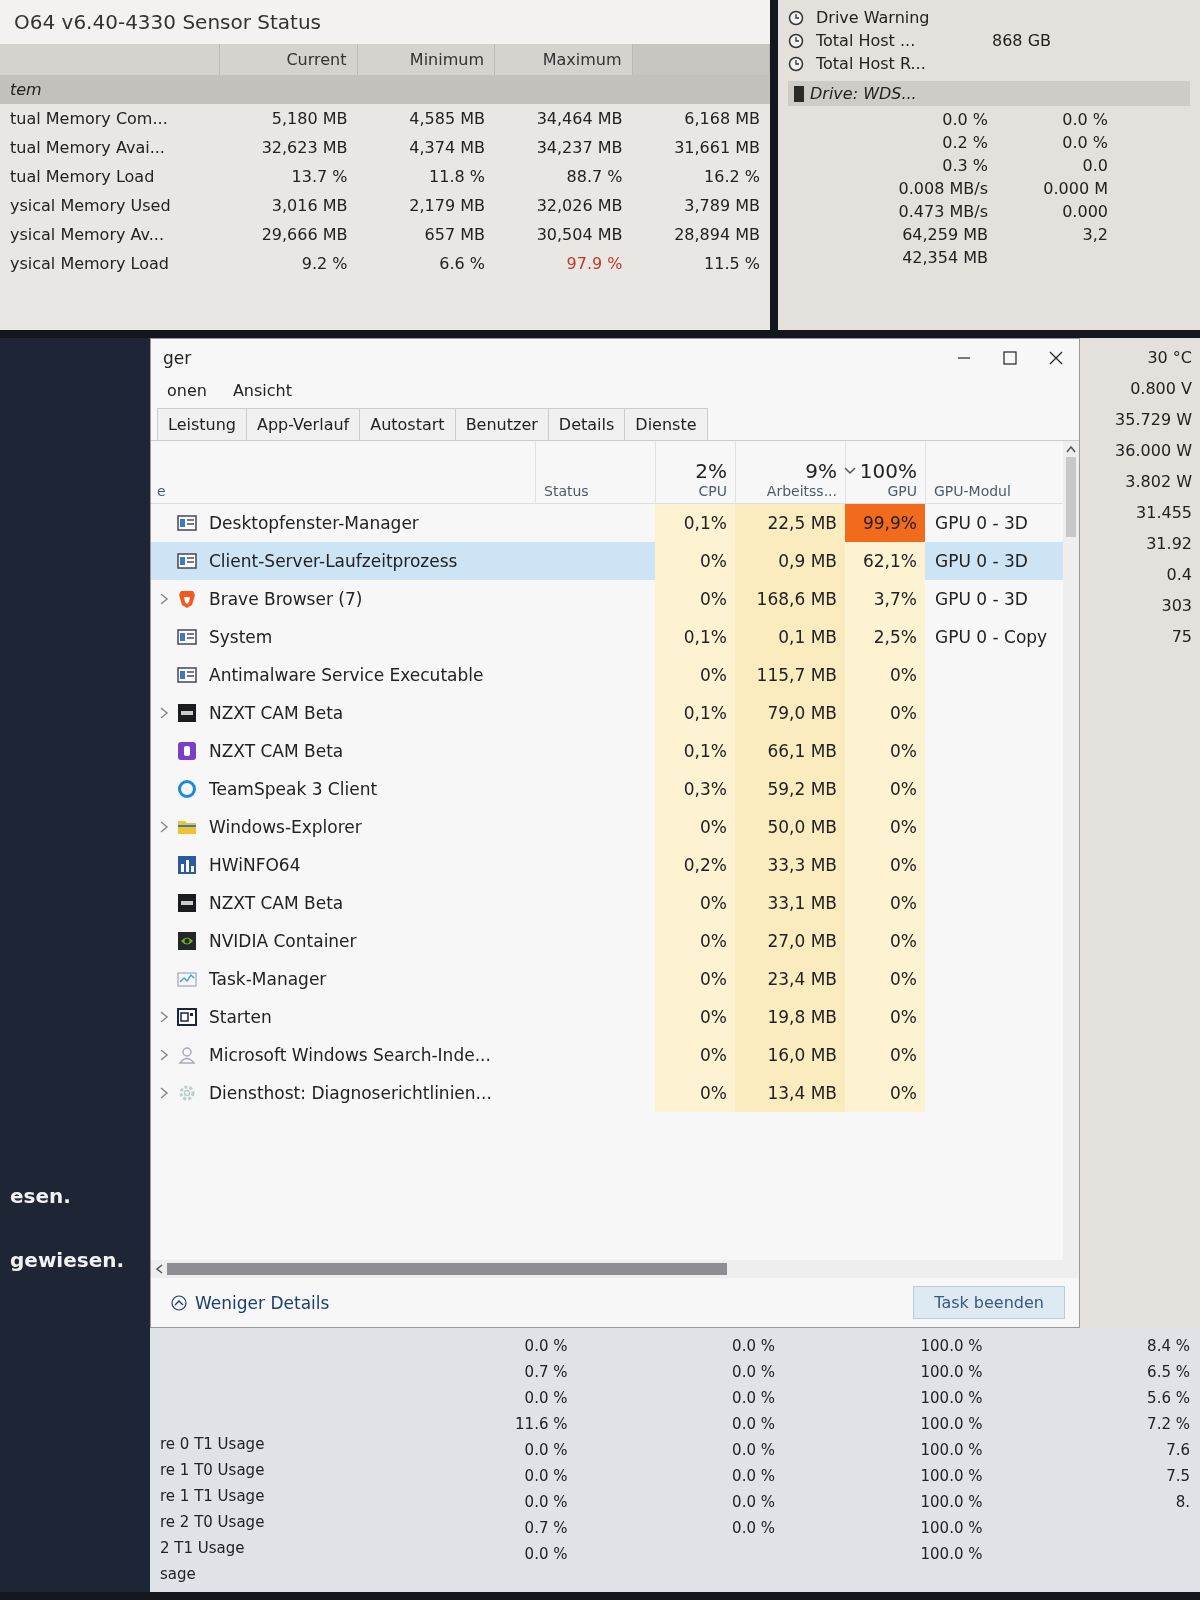 Image resolution: width=1200 pixels, height=1600 pixels. What do you see at coordinates (1164, 512) in the screenshot?
I see `sensor-value: 31.455` at bounding box center [1164, 512].